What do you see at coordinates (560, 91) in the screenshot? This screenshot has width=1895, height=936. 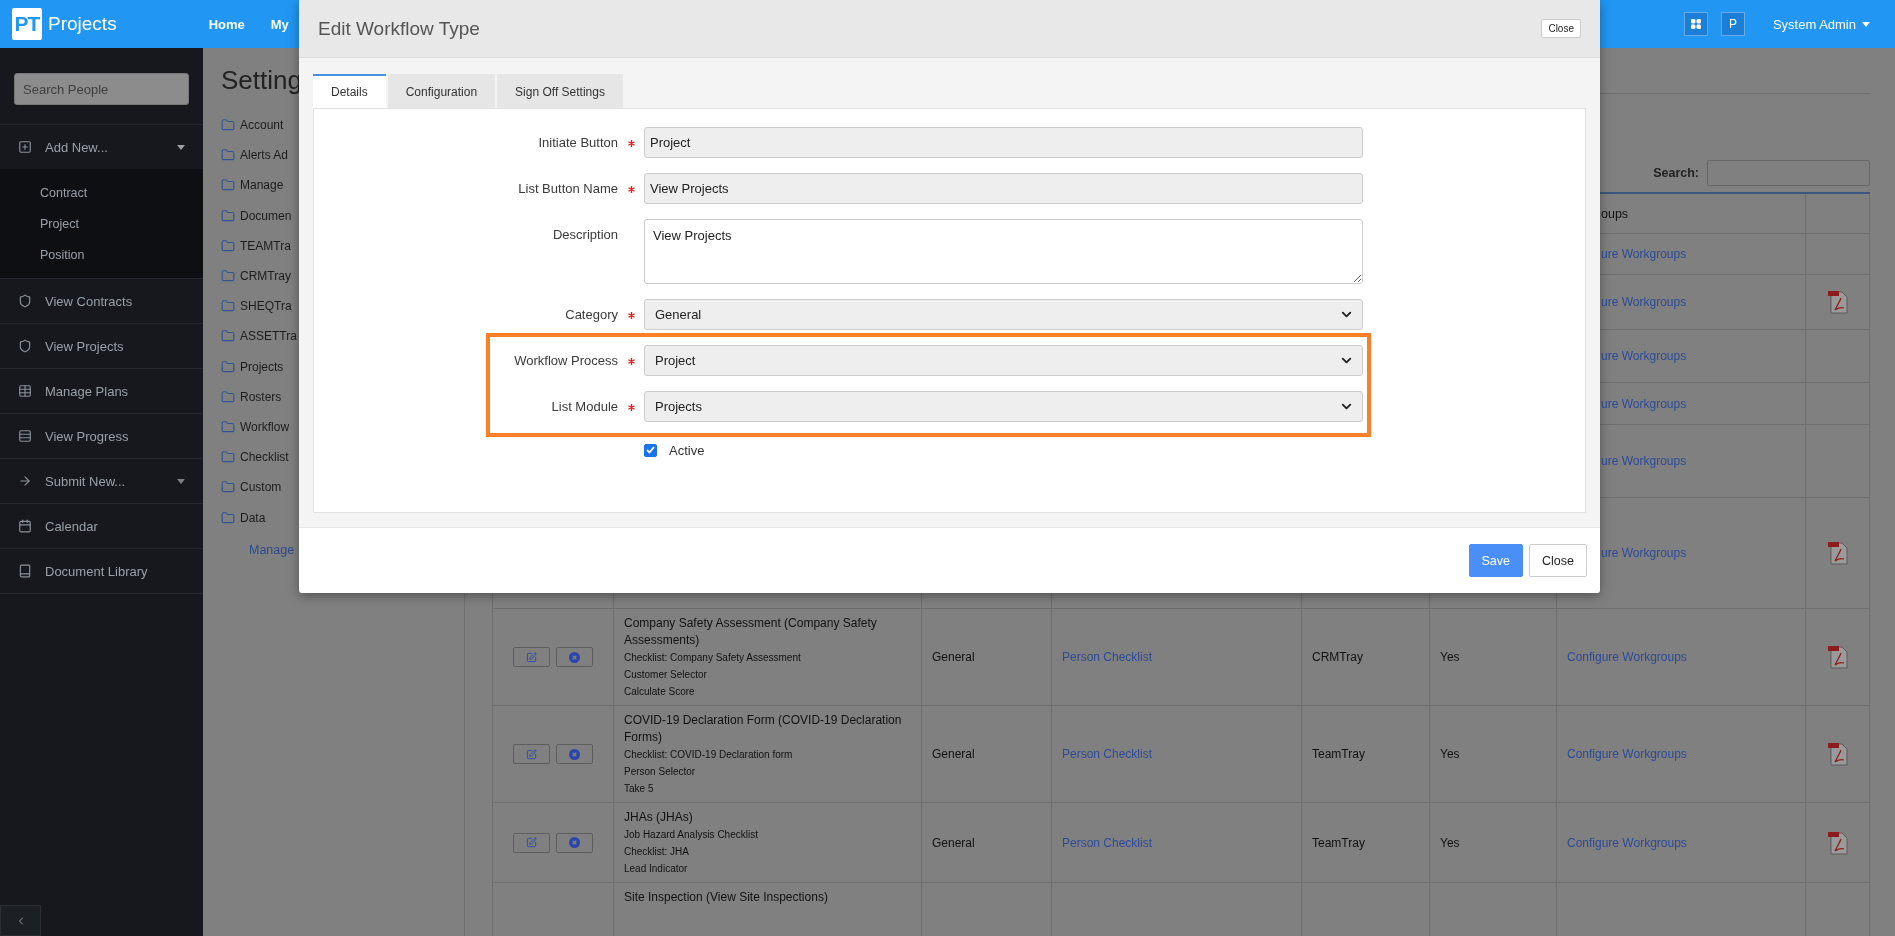 I see `tab: Sign Off Settings` at bounding box center [560, 91].